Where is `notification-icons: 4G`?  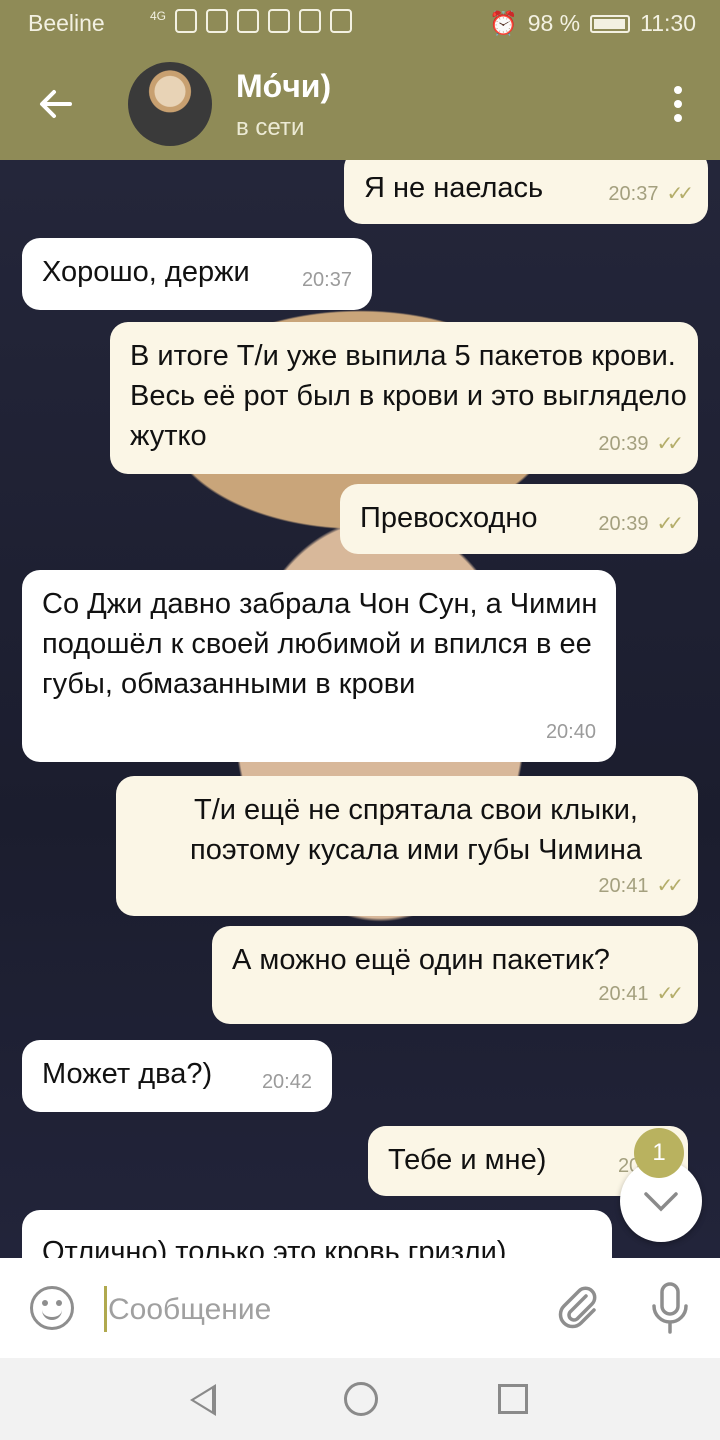 notification-icons: 4G is located at coordinates (251, 21).